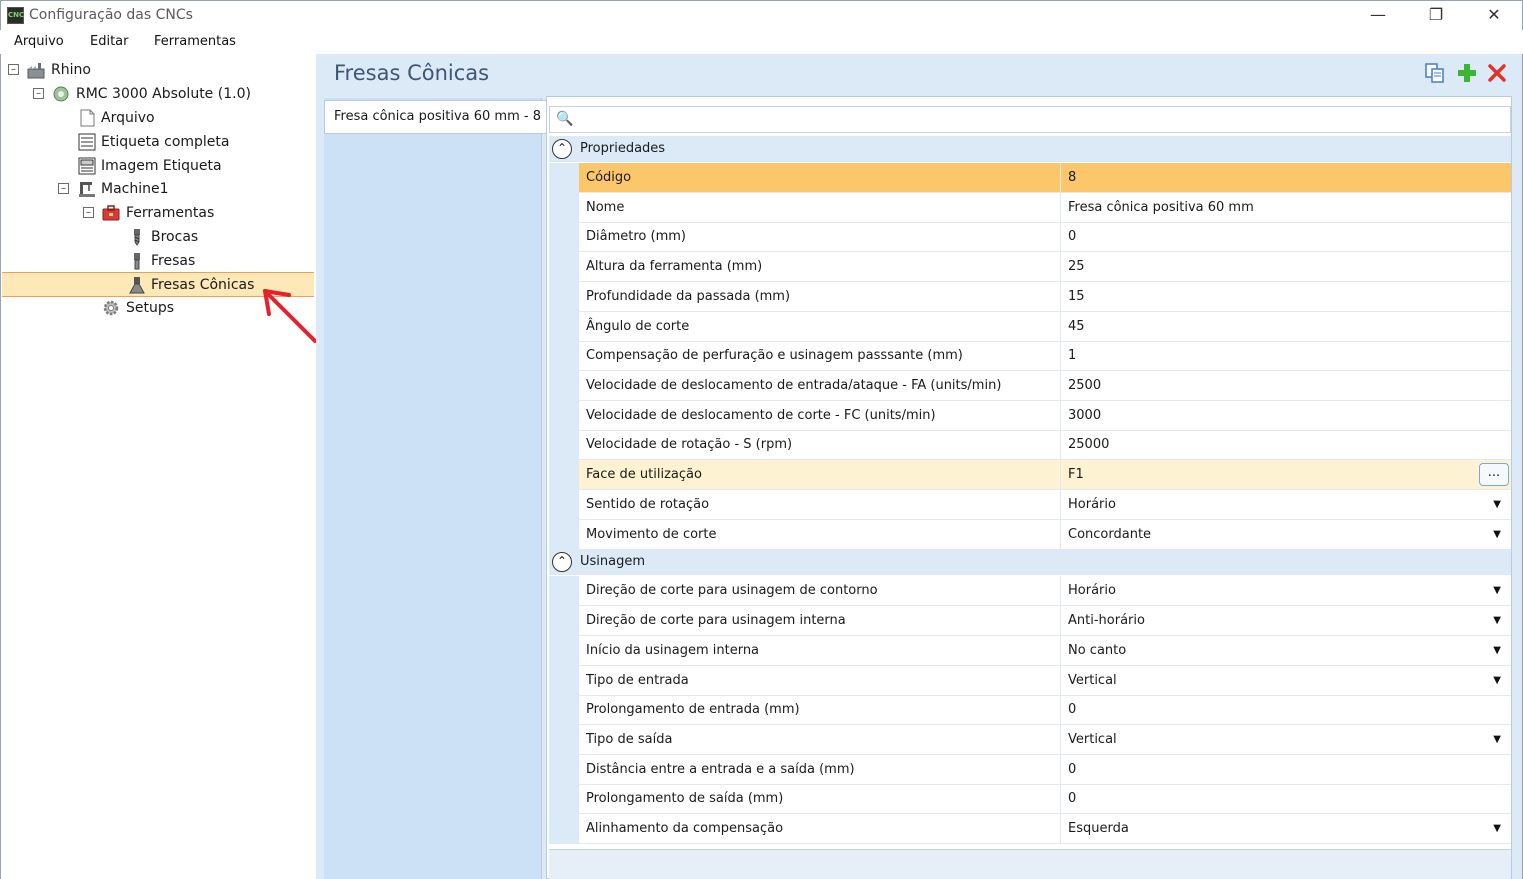 This screenshot has height=879, width=1523. What do you see at coordinates (1286, 207) in the screenshot?
I see `property-value: Fresa cônica positiva 60 mm` at bounding box center [1286, 207].